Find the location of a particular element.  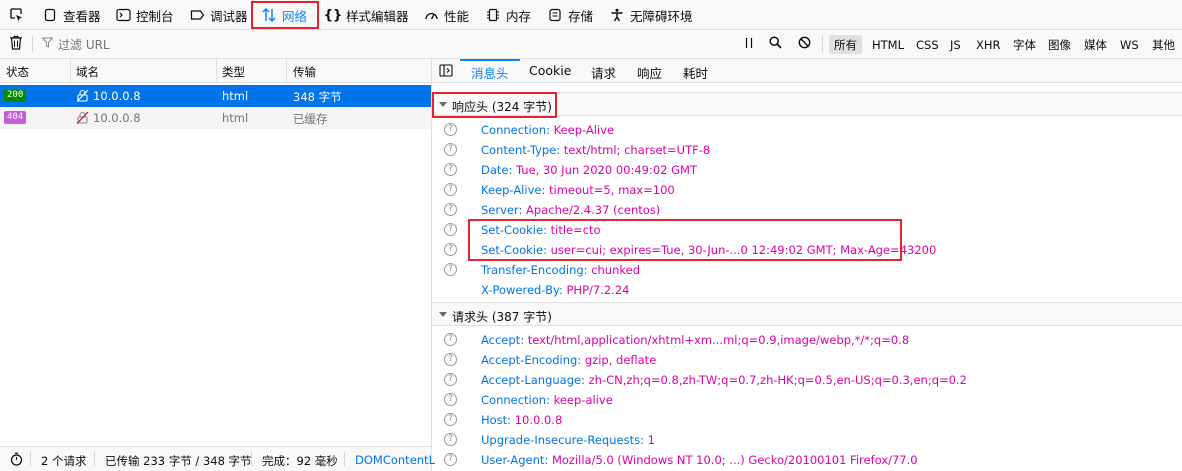

network-filter-bar: 过滤 URL 所有 HTML CSS JS XHR 字体 图像 媒体 WS 其他 is located at coordinates (591, 44).